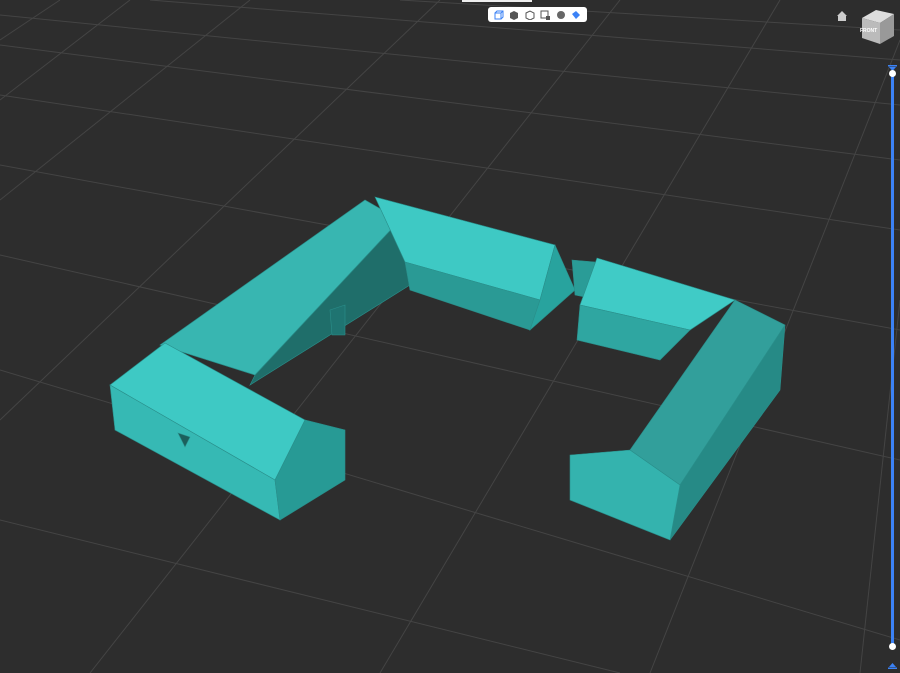 Image resolution: width=900 pixels, height=673 pixels. Describe the element at coordinates (560, 14) in the screenshot. I see `sphere-material-icon` at that location.